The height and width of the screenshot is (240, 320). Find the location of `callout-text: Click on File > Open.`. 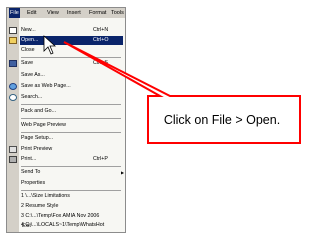

callout-text: Click on File > Open. is located at coordinates (222, 120).